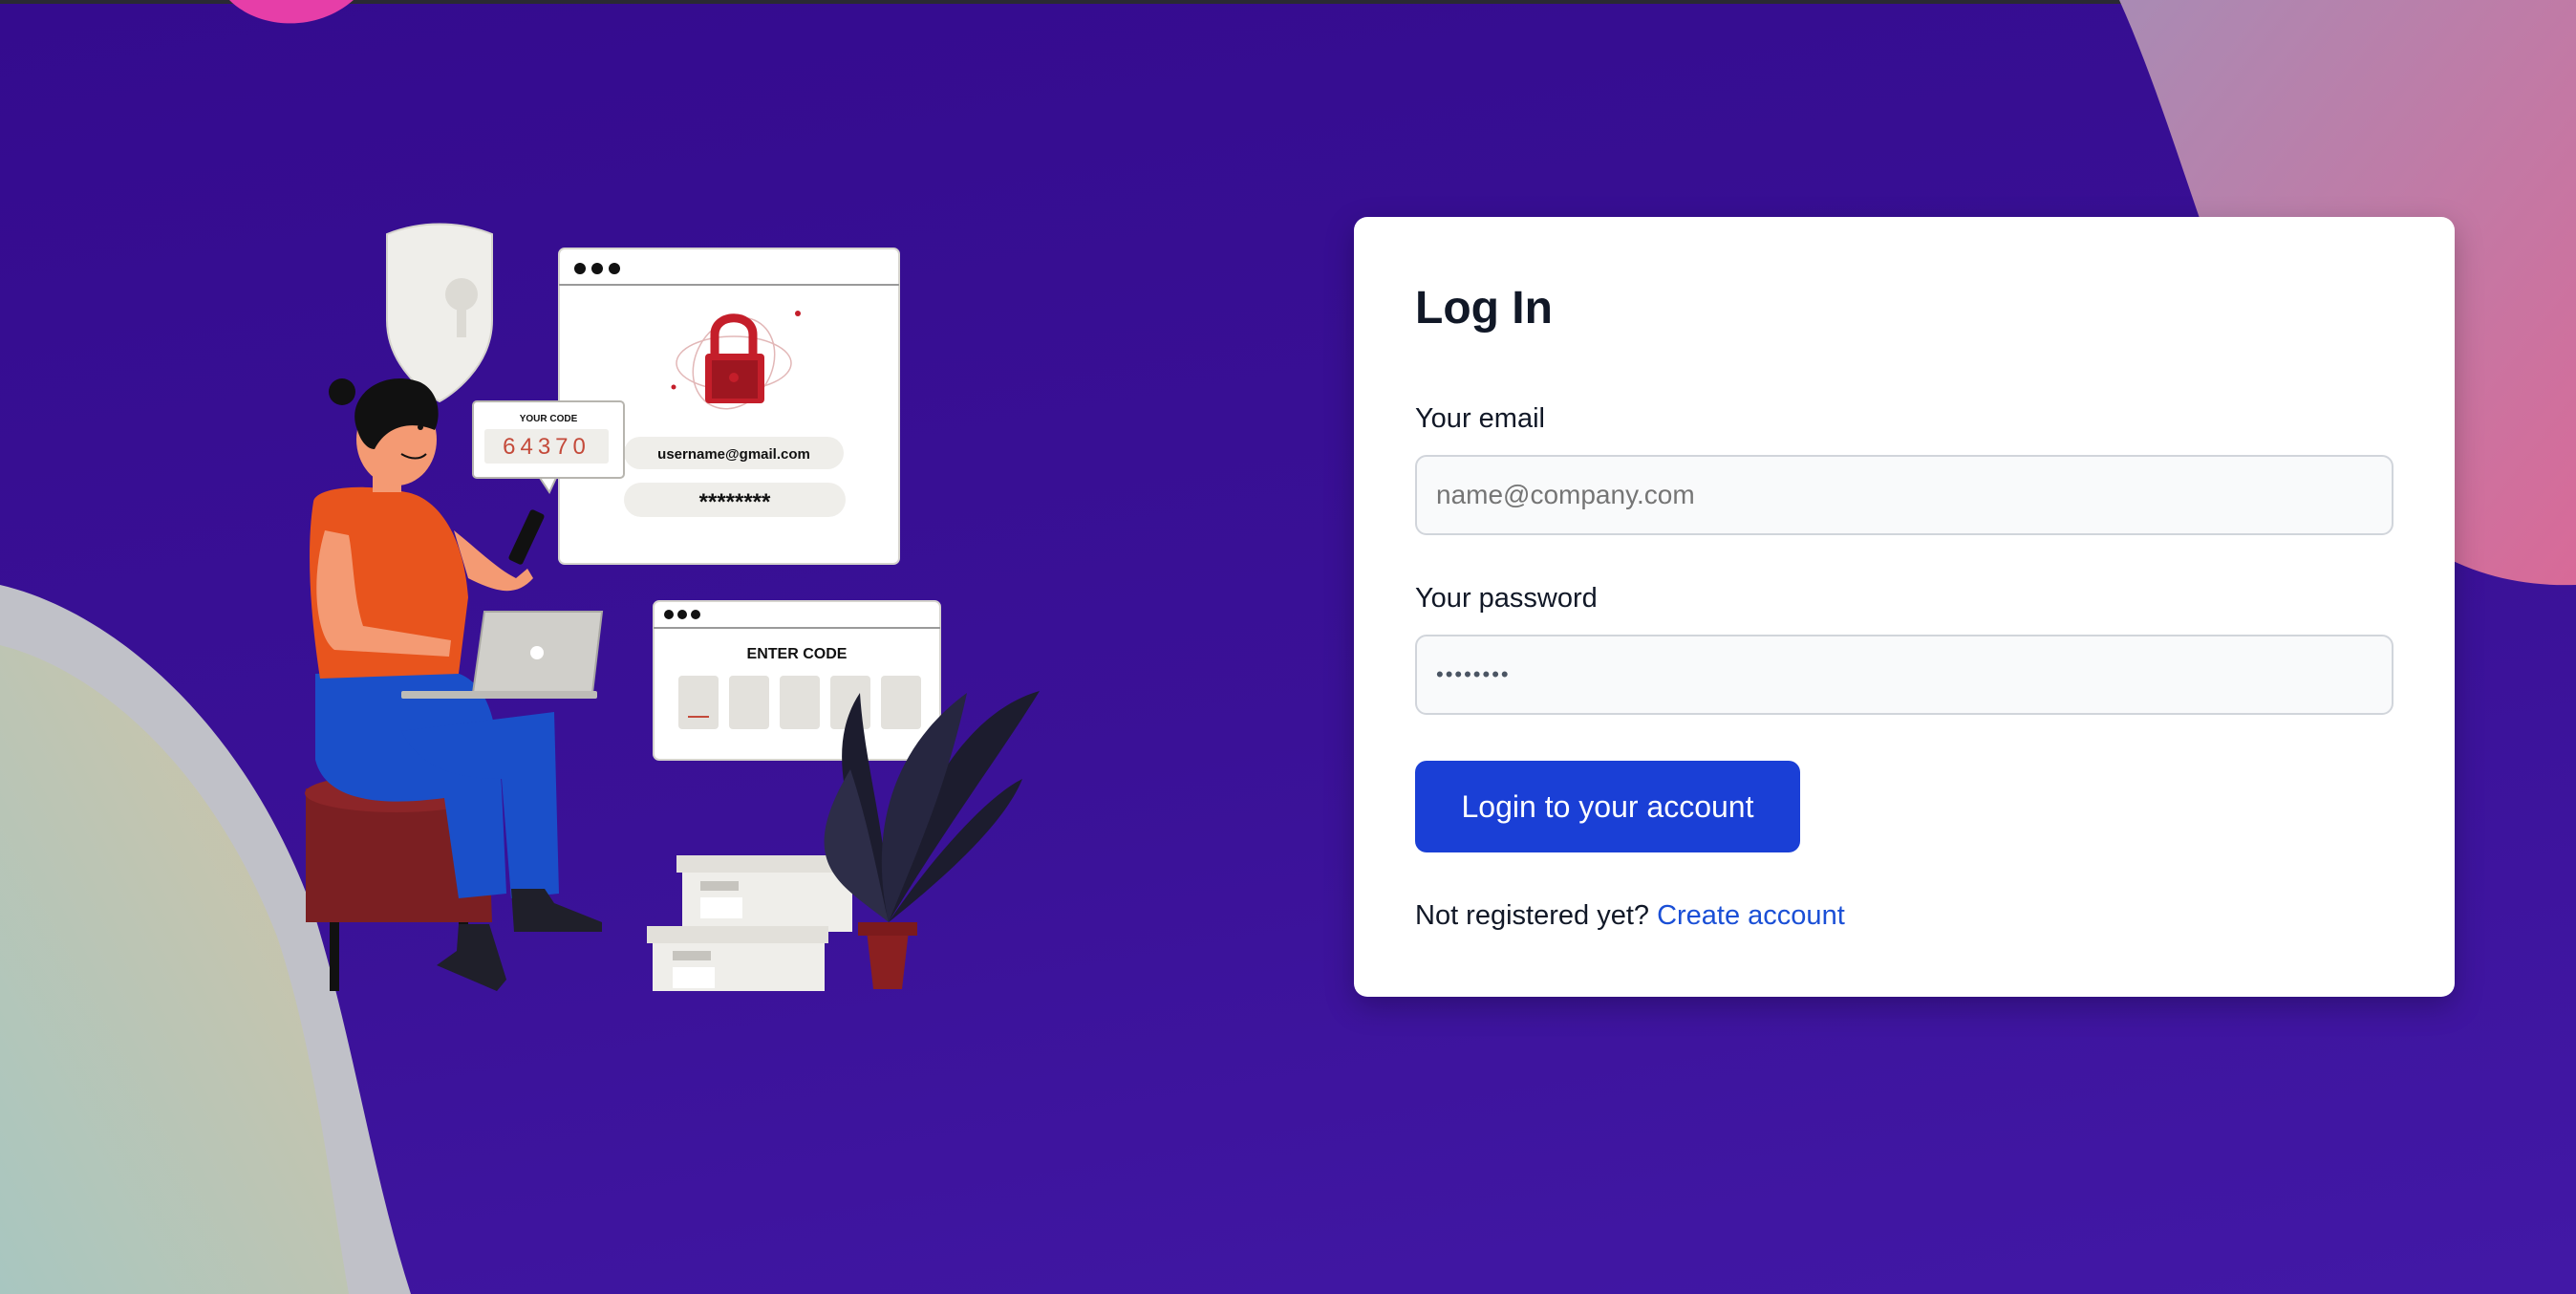 This screenshot has height=1294, width=2576. Describe the element at coordinates (1751, 915) in the screenshot. I see `create-account-link: Create account` at that location.